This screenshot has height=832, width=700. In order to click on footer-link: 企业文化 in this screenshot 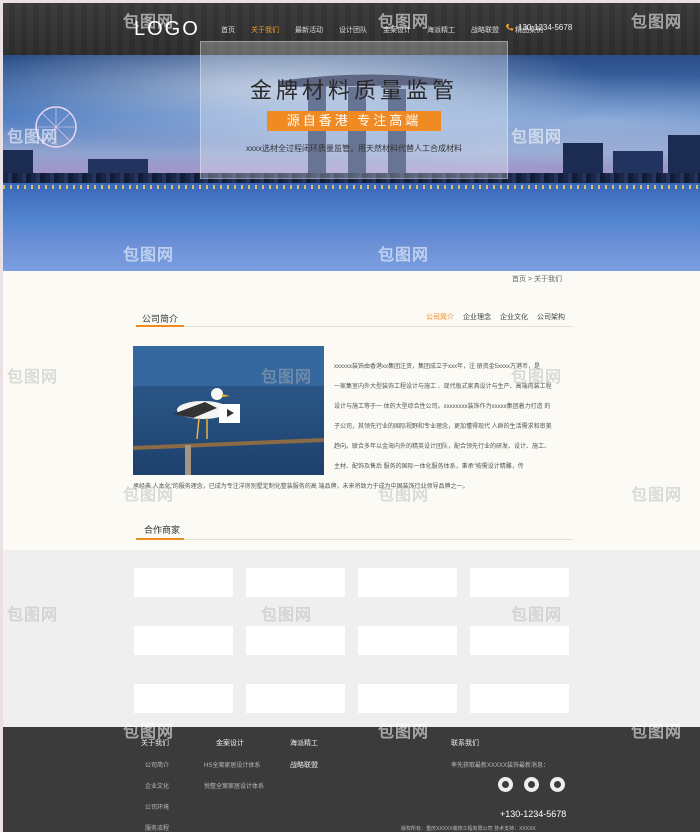, I will do `click(157, 785)`.